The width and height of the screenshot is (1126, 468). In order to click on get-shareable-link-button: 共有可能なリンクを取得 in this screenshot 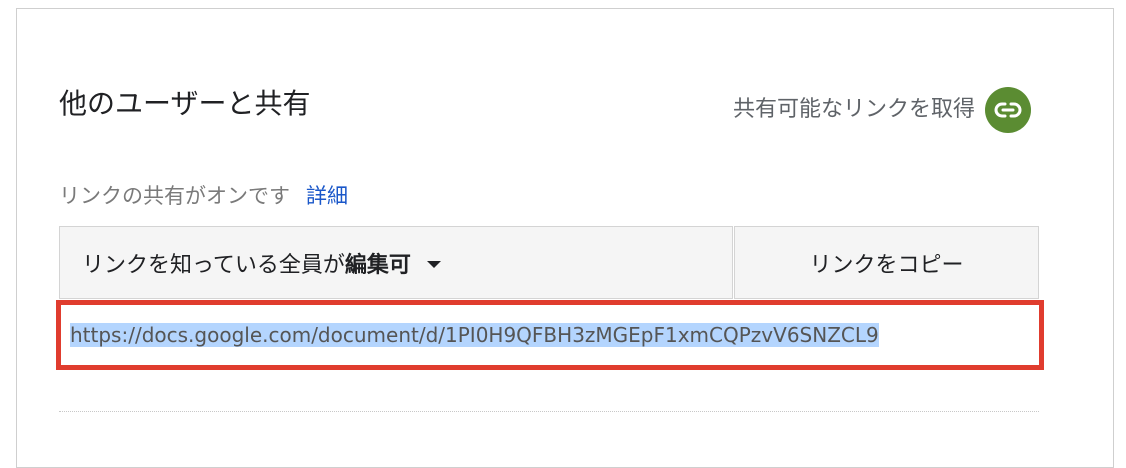, I will do `click(882, 110)`.